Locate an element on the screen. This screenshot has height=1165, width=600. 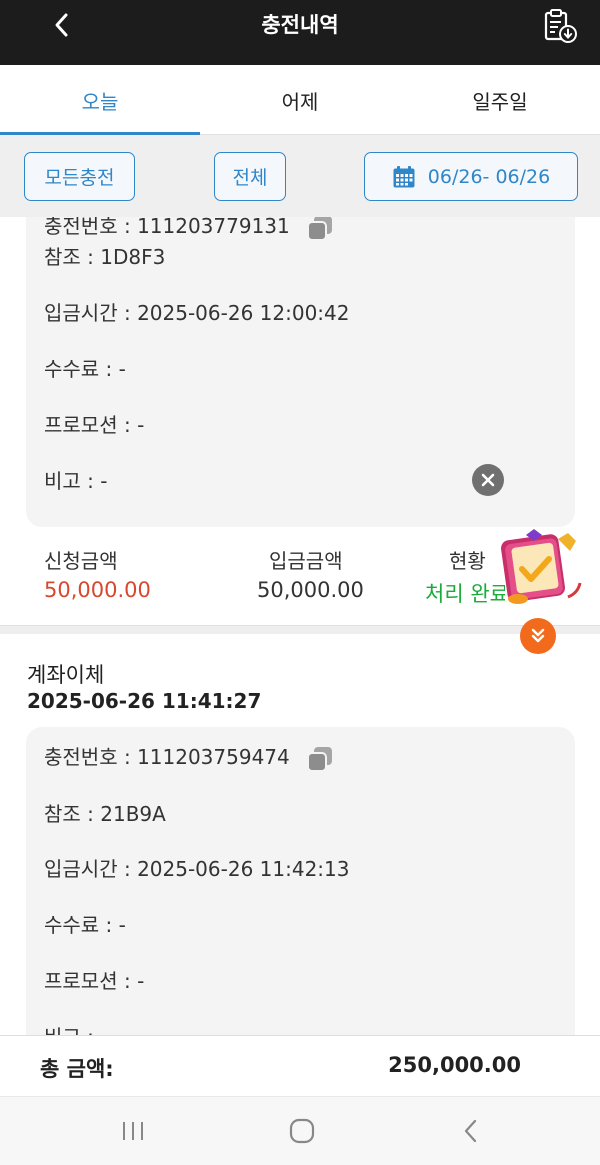
gift-checklist-icon is located at coordinates (541, 566).